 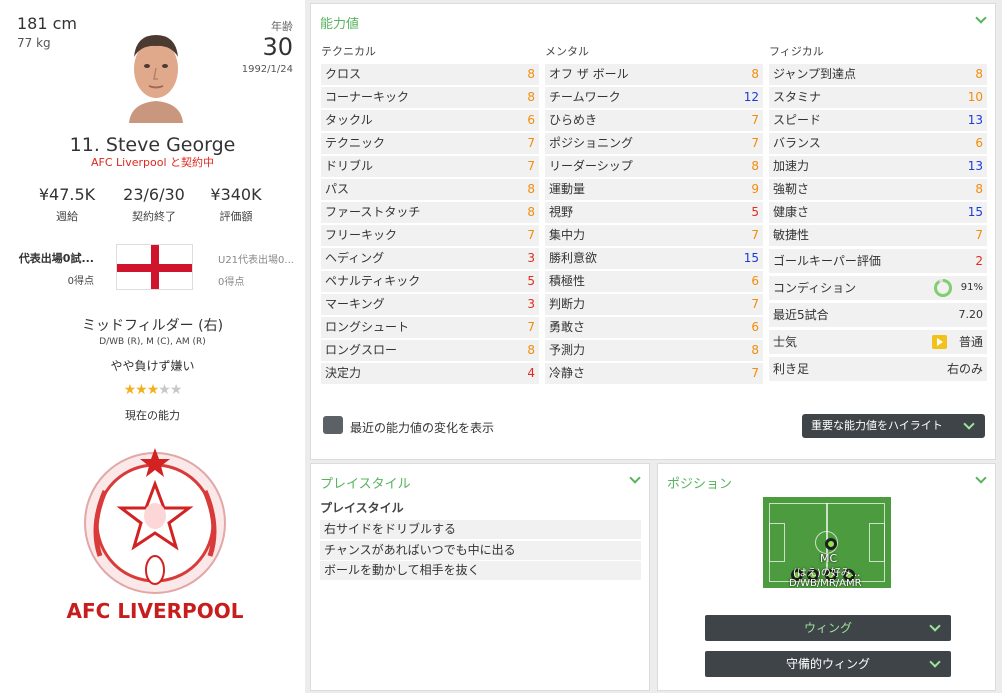 I want to click on attribute-value: 4, so click(x=531, y=373).